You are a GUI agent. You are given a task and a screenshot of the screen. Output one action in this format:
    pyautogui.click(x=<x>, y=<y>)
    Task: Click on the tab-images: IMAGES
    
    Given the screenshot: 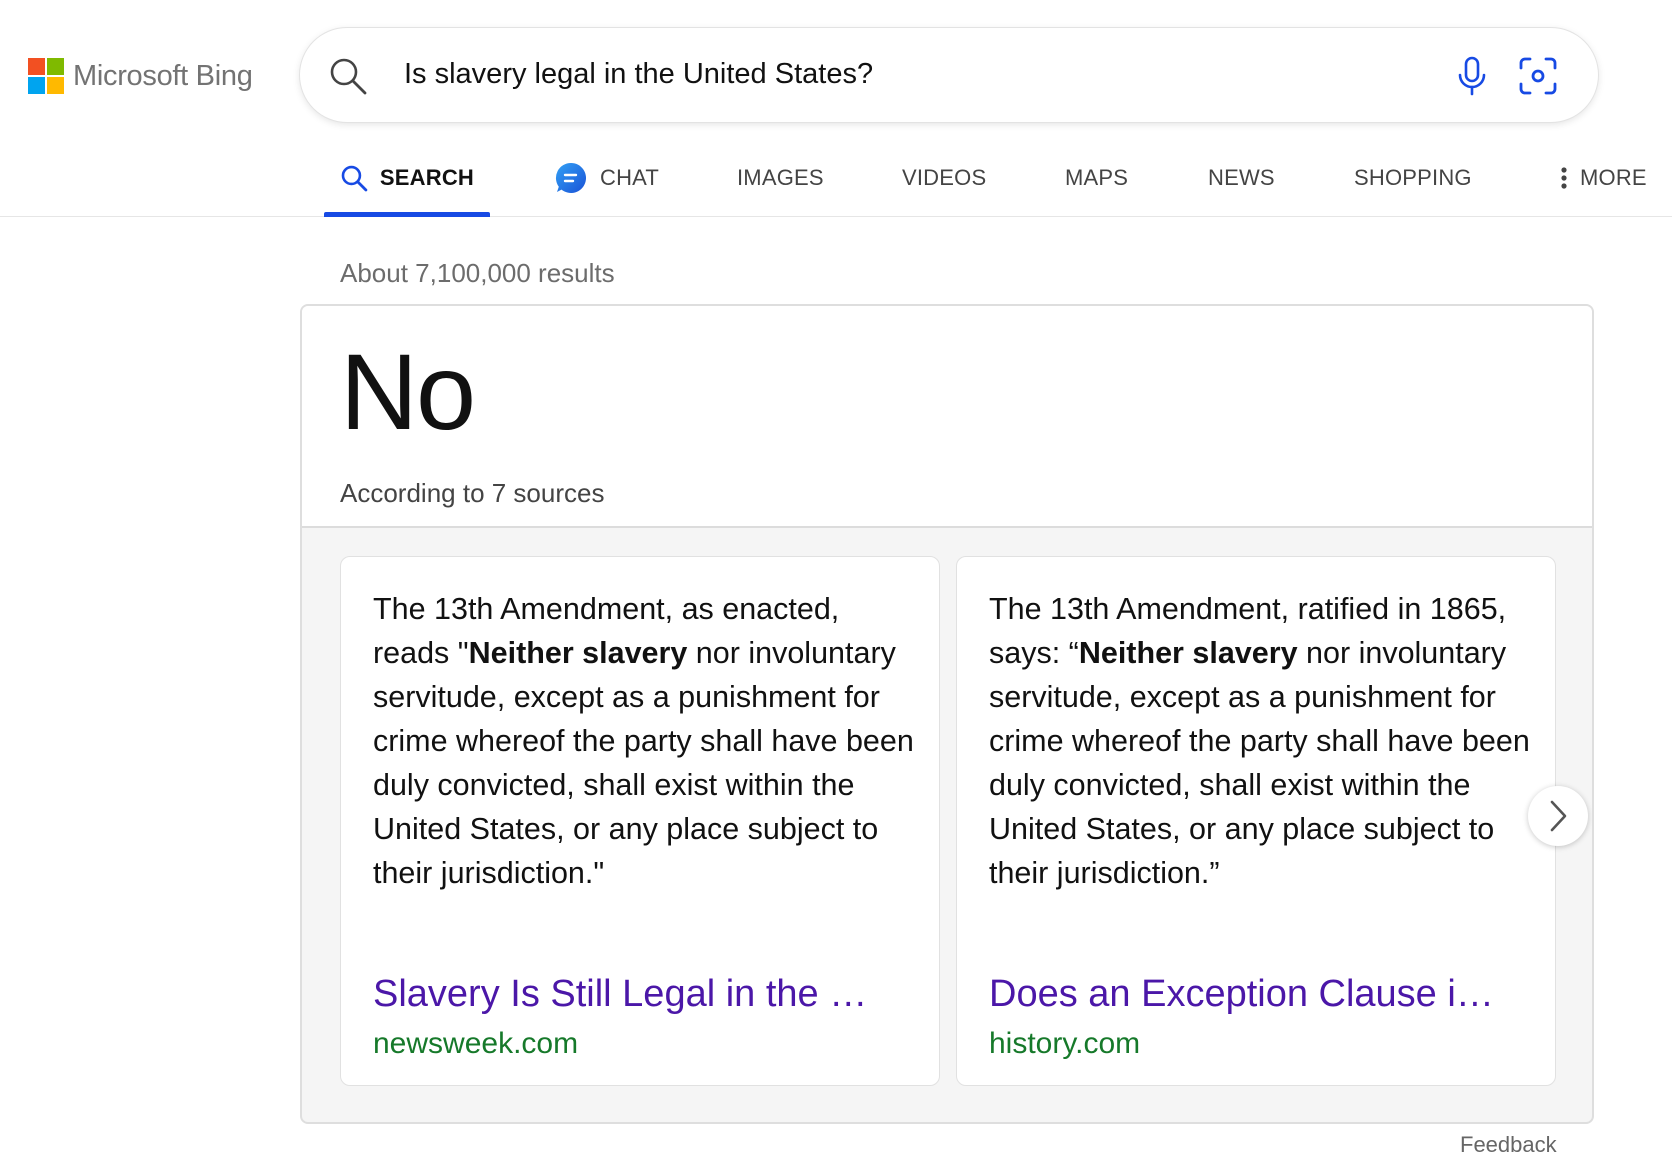 What is the action you would take?
    pyautogui.click(x=780, y=178)
    